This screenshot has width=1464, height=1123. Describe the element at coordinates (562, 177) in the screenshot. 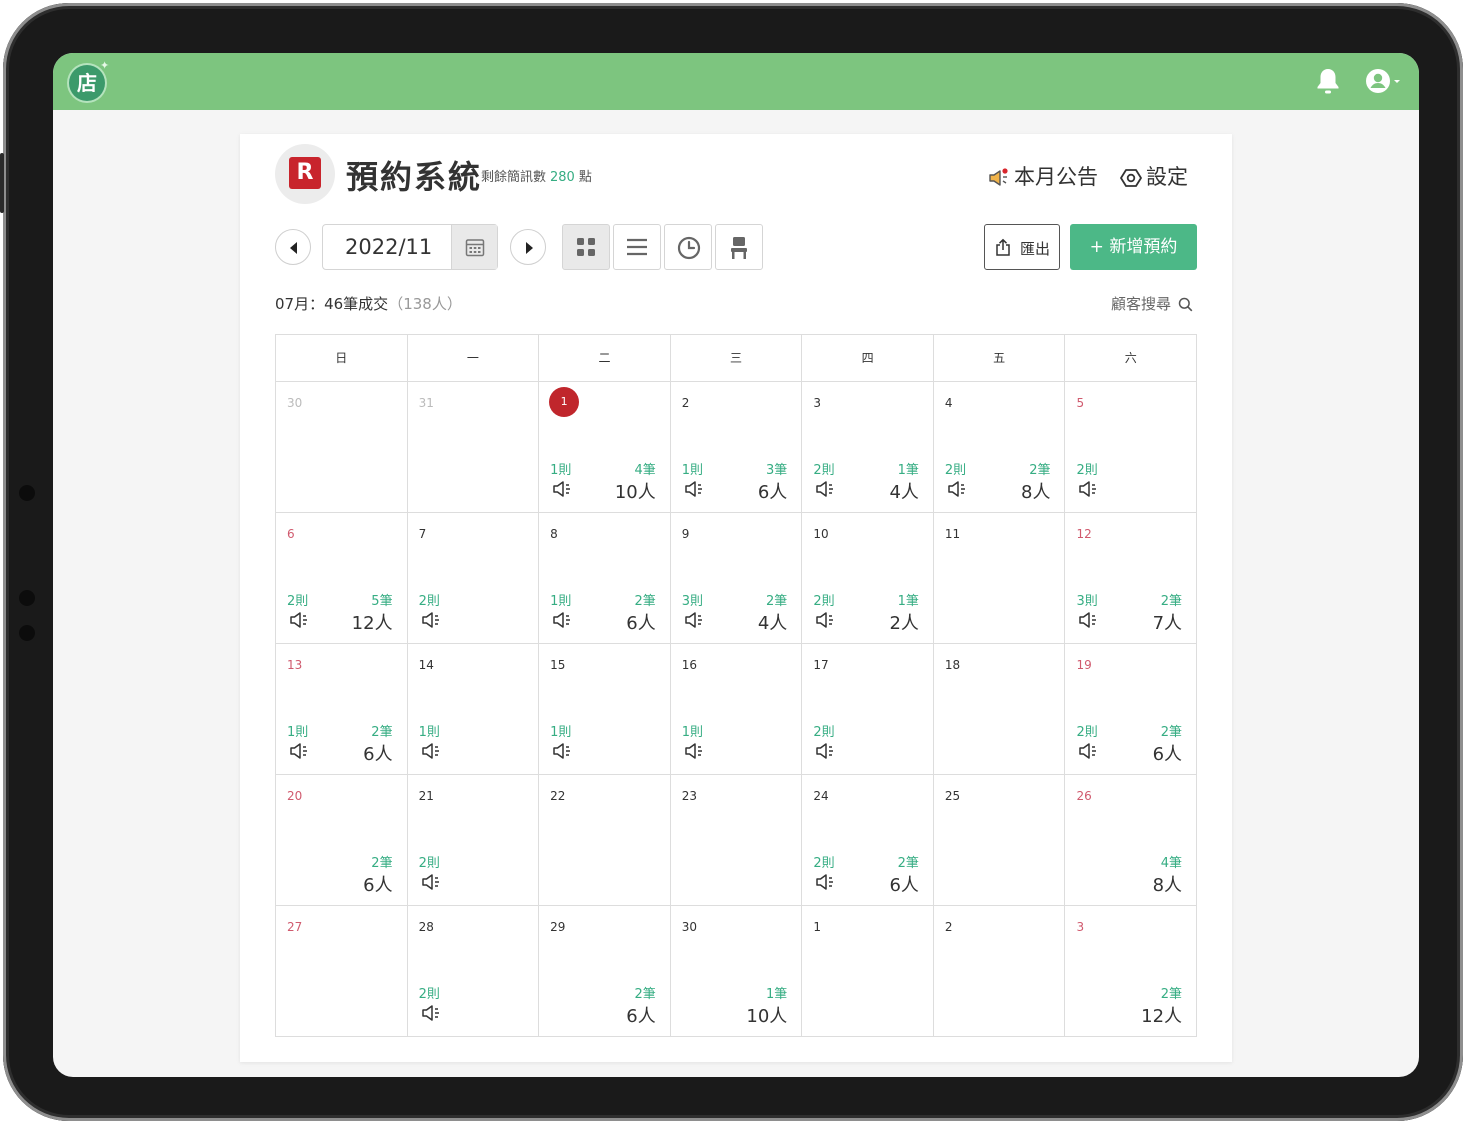

I see `sms-points: 280` at that location.